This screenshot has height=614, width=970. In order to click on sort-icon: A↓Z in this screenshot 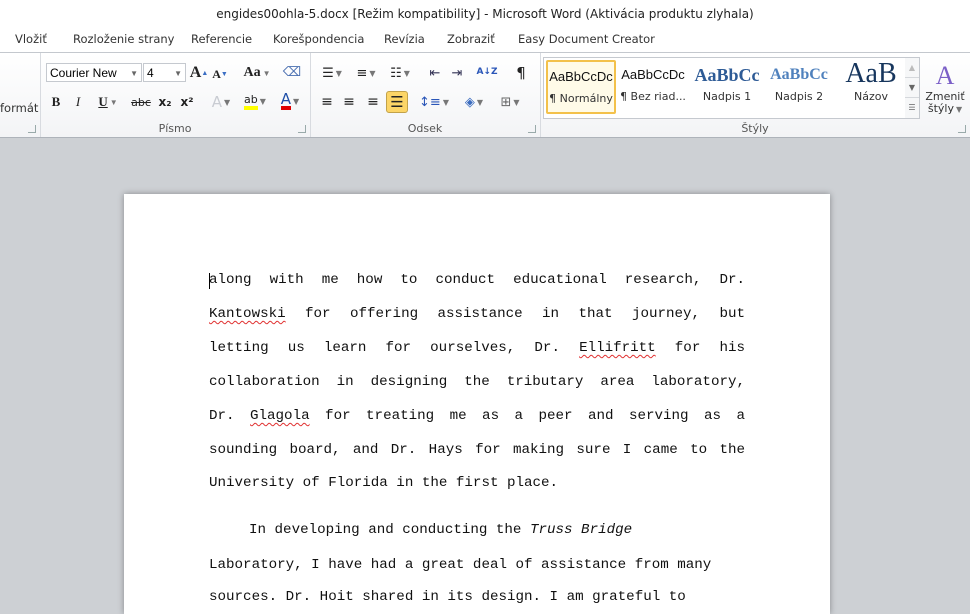, I will do `click(487, 71)`.